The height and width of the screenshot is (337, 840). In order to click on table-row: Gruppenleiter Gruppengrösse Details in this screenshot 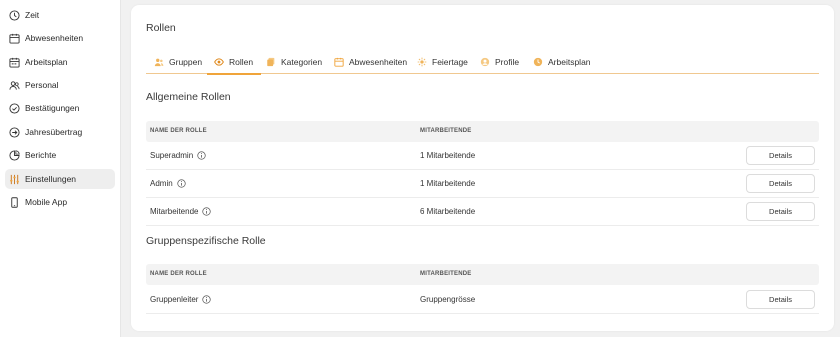, I will do `click(482, 300)`.